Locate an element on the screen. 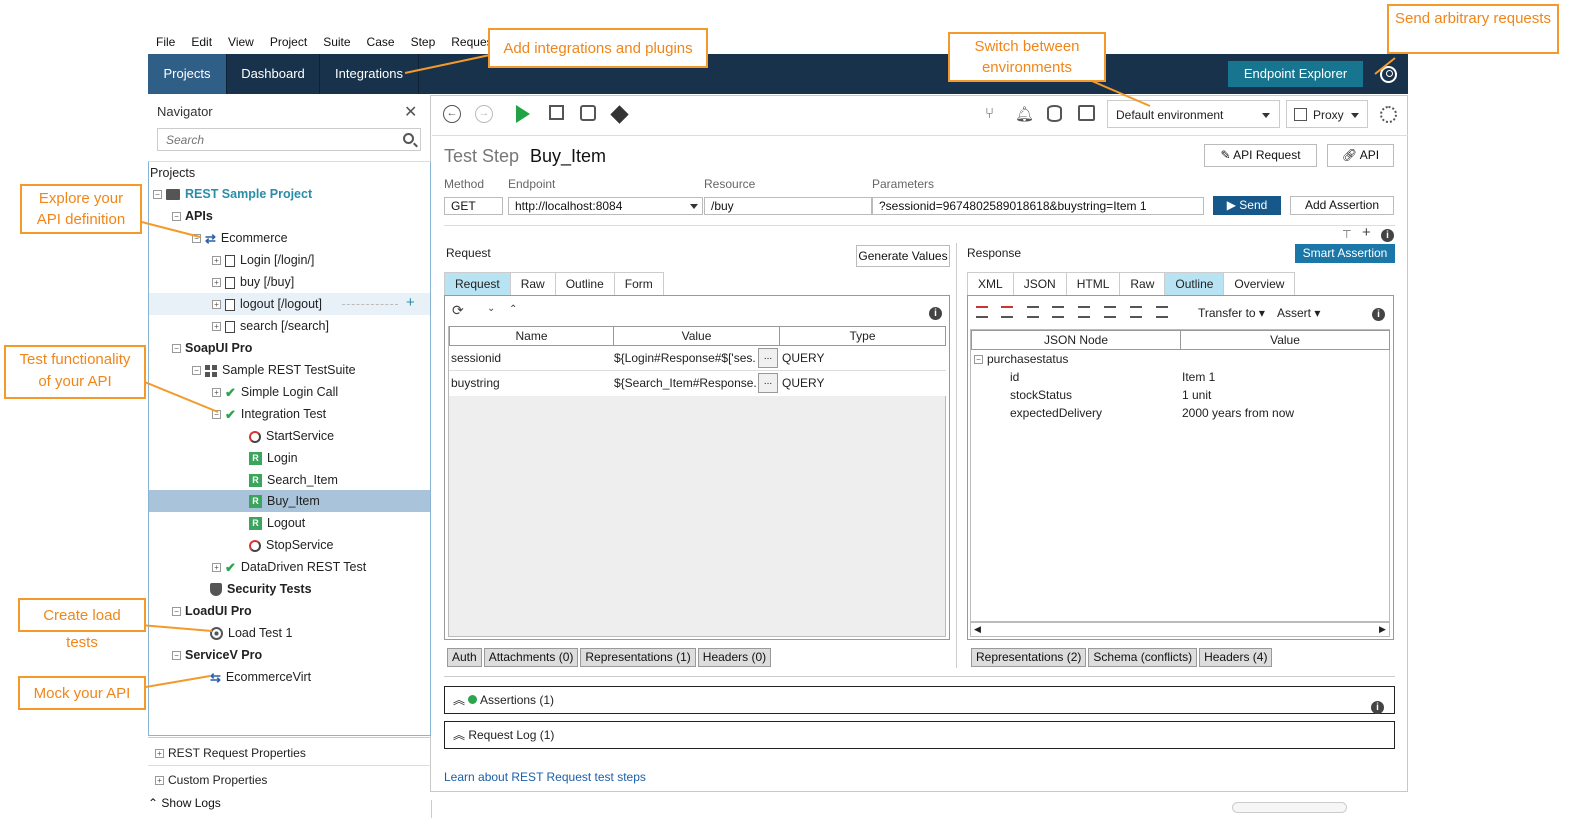  callout-integrations: Add integrations and plugins is located at coordinates (598, 48).